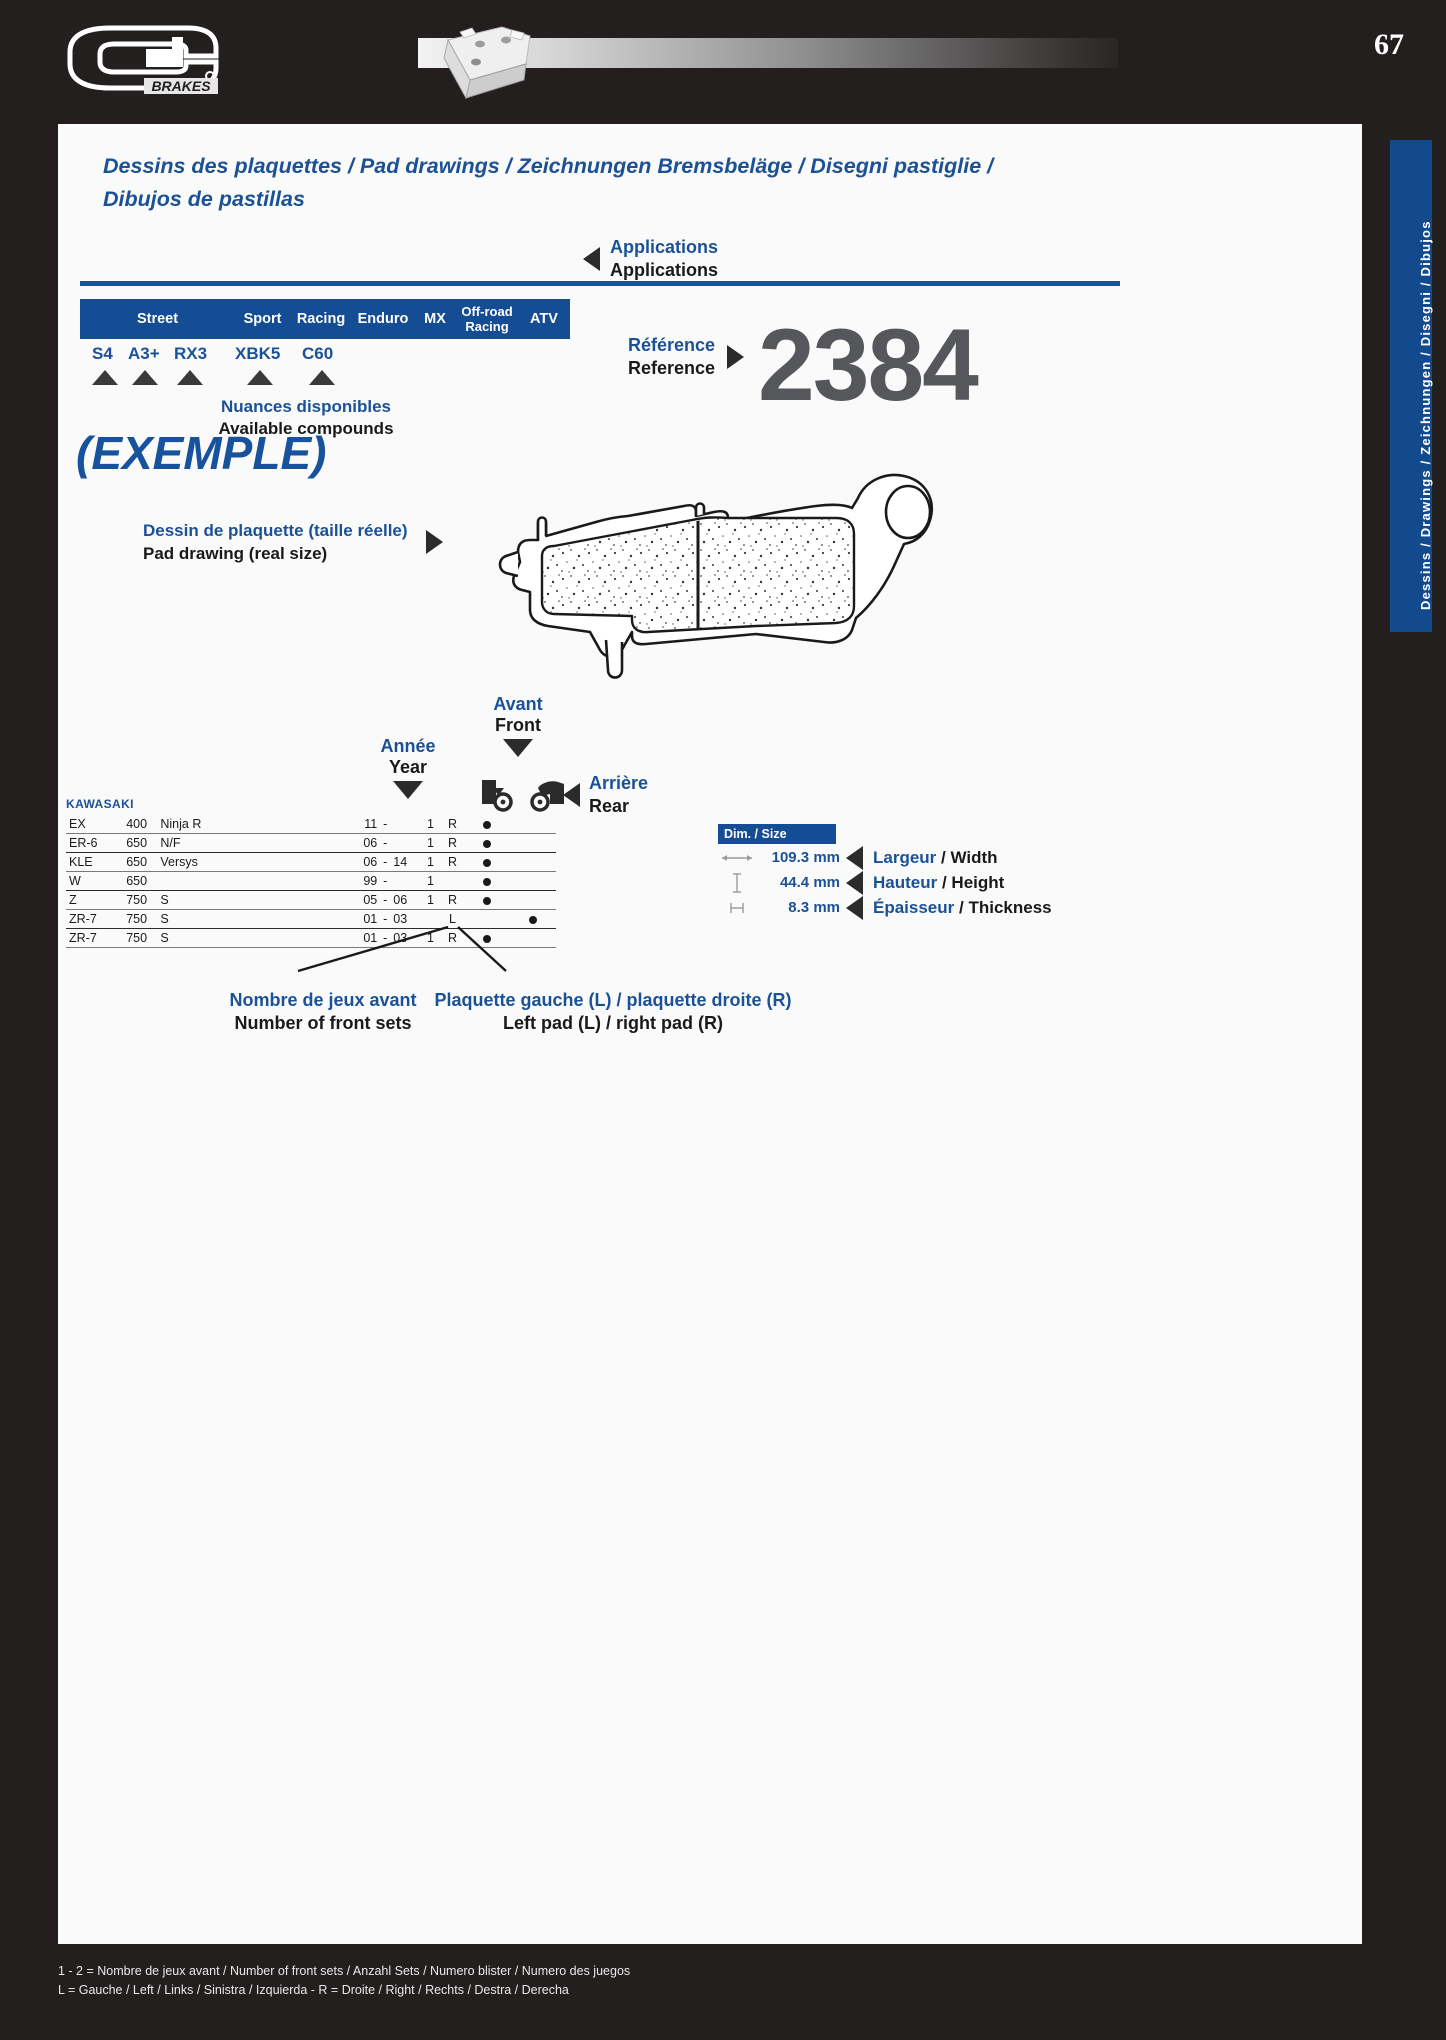 Image resolution: width=1446 pixels, height=2040 pixels. I want to click on compounds-caption-fr: Nuances disponibles, so click(306, 406).